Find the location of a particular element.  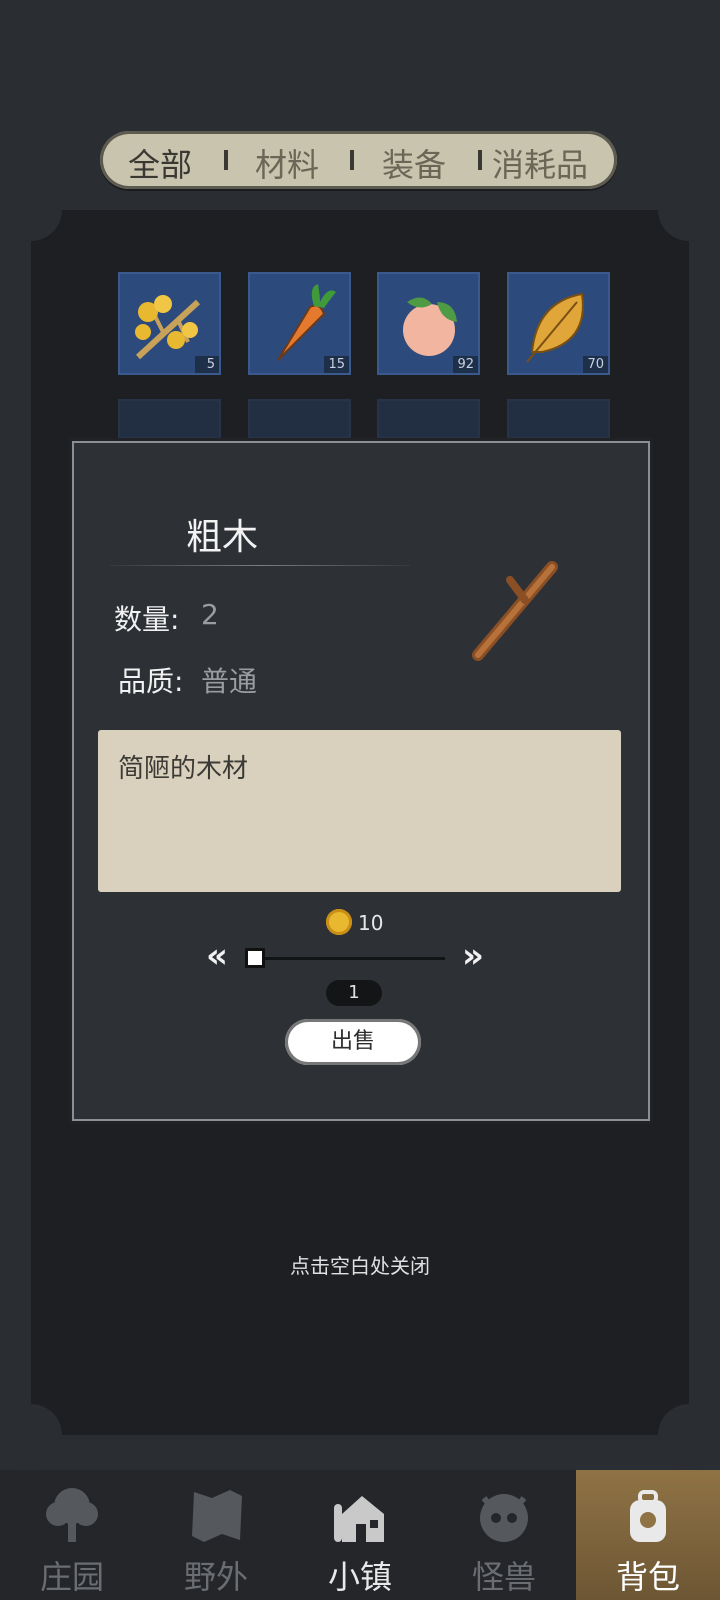

nav-label: 怪兽 is located at coordinates (503, 1577).